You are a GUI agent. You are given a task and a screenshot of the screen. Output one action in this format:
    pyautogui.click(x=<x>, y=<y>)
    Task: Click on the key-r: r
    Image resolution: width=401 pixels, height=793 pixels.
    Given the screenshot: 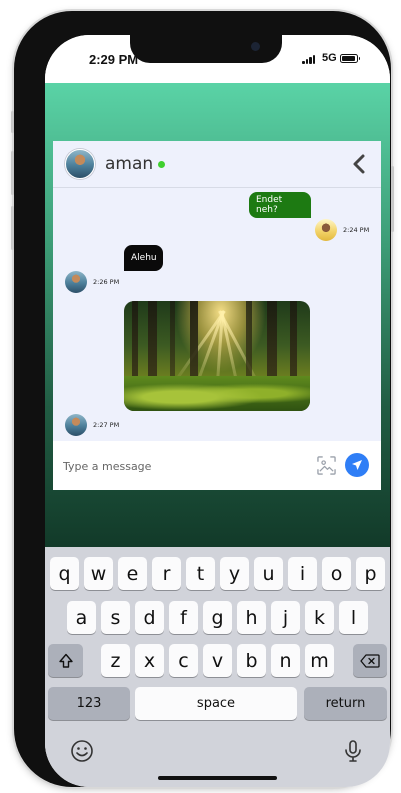 What is the action you would take?
    pyautogui.click(x=166, y=573)
    